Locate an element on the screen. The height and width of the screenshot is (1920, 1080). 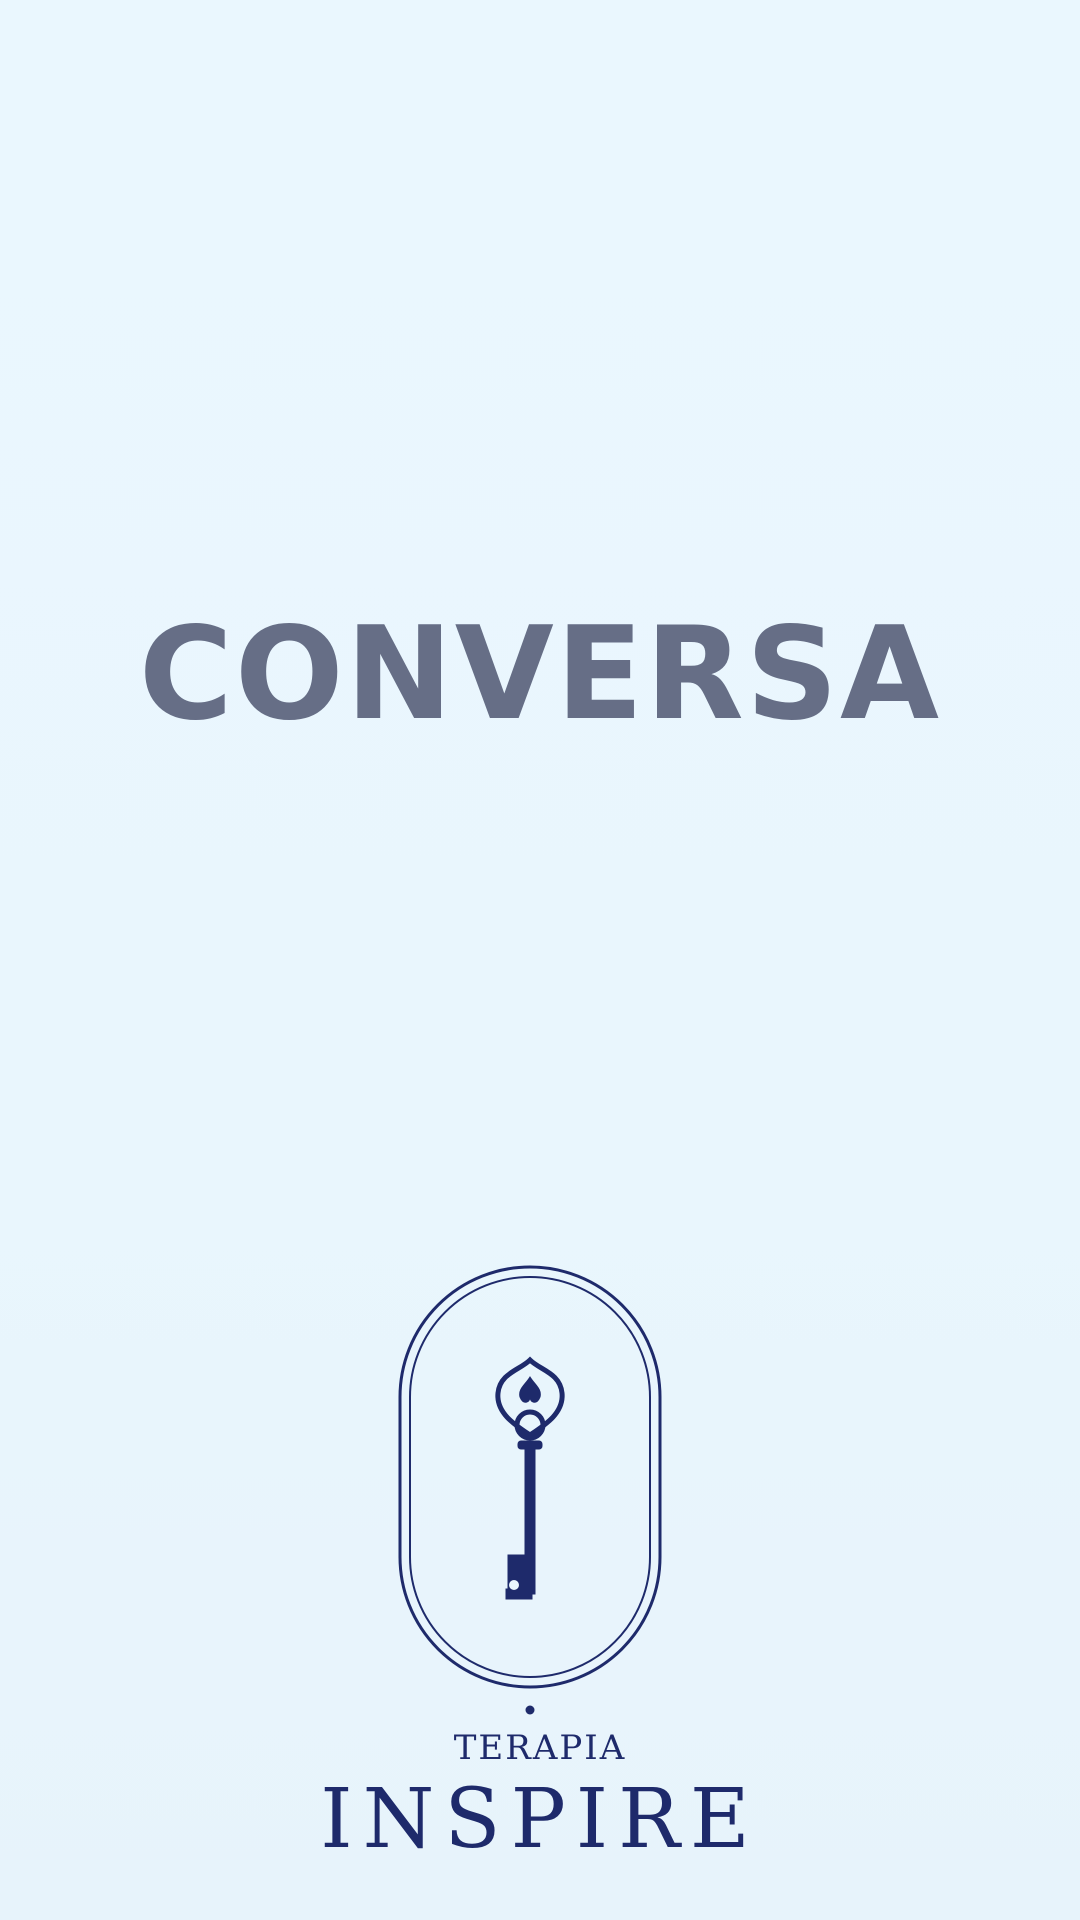
screen-title: CONVERSA is located at coordinates (540, 674).